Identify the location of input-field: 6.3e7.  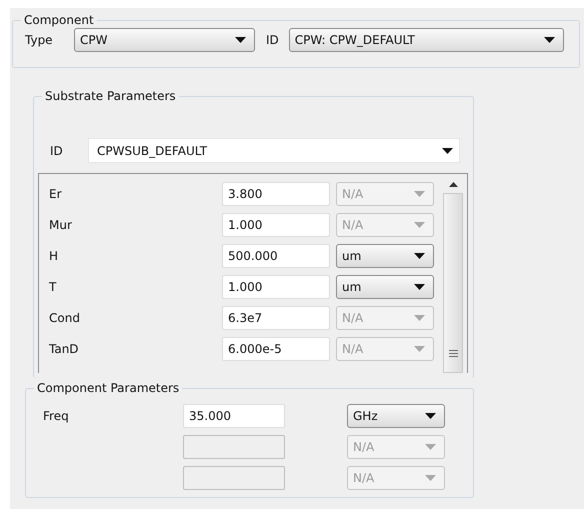
(276, 318).